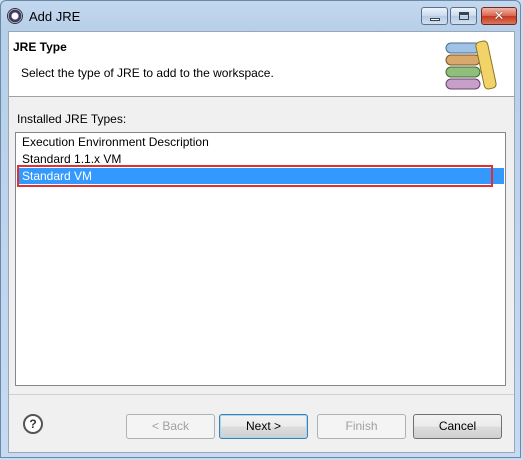 The width and height of the screenshot is (523, 460). What do you see at coordinates (263, 426) in the screenshot?
I see `next-button: Next >` at bounding box center [263, 426].